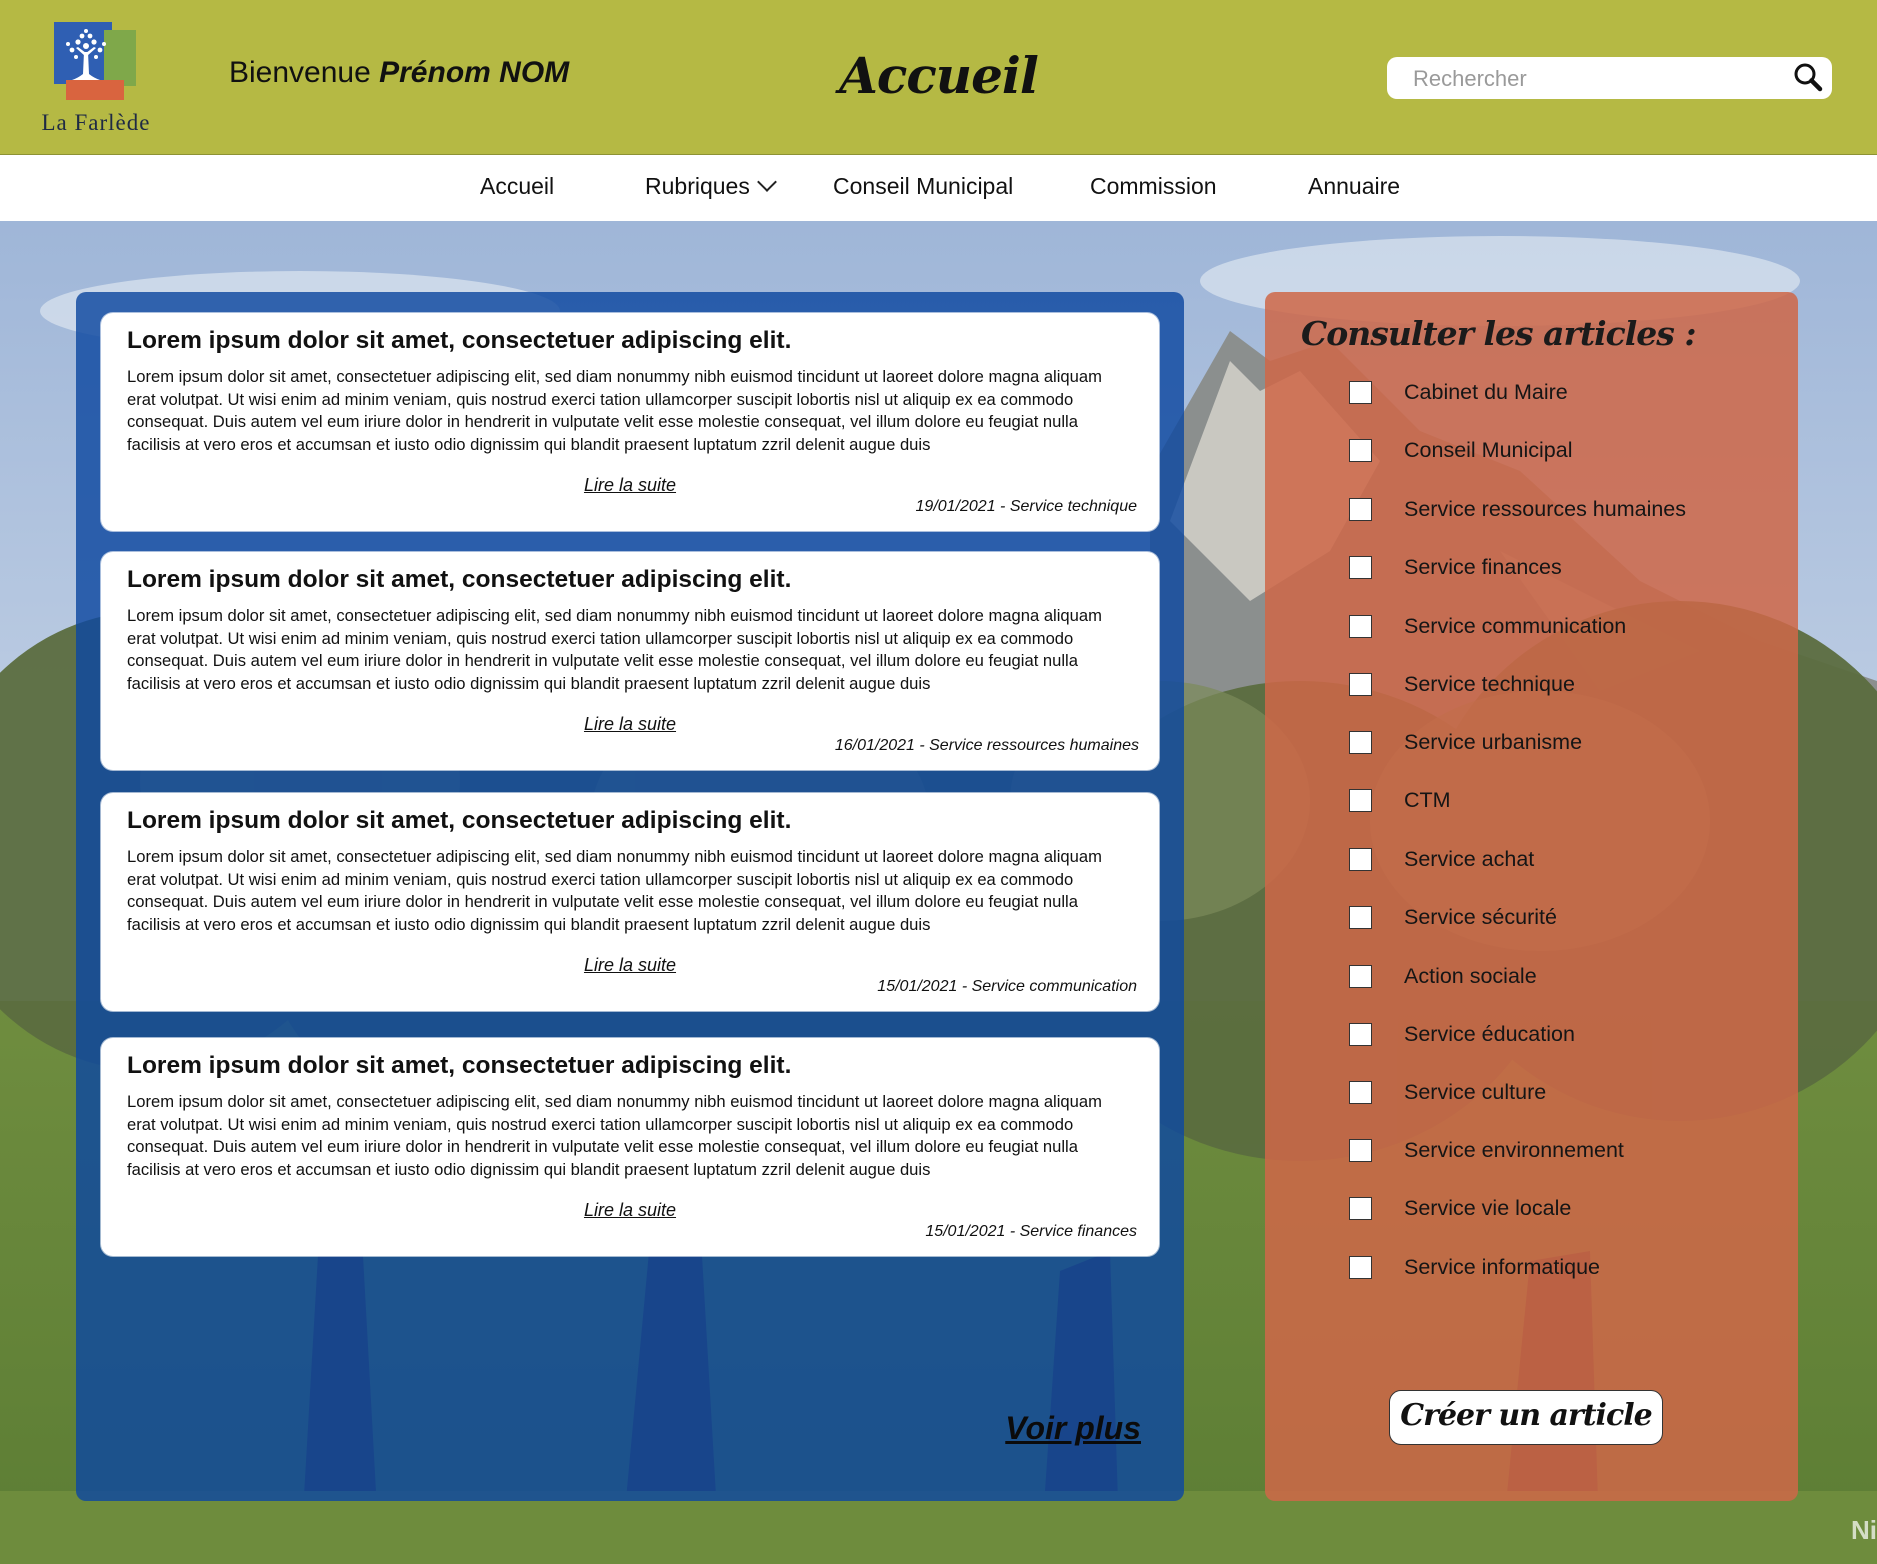 Image resolution: width=1877 pixels, height=1564 pixels. Describe the element at coordinates (1026, 506) in the screenshot. I see `article-meta: 19/01/2021 - Service technique` at that location.